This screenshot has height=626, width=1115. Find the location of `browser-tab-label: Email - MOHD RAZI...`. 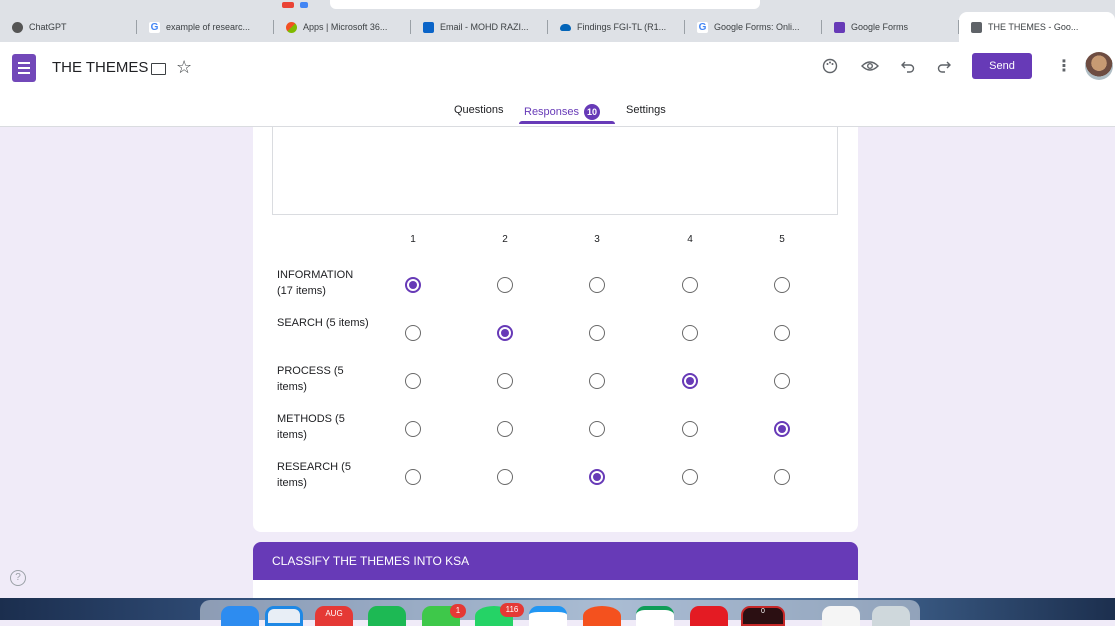

browser-tab-label: Email - MOHD RAZI... is located at coordinates (484, 27).